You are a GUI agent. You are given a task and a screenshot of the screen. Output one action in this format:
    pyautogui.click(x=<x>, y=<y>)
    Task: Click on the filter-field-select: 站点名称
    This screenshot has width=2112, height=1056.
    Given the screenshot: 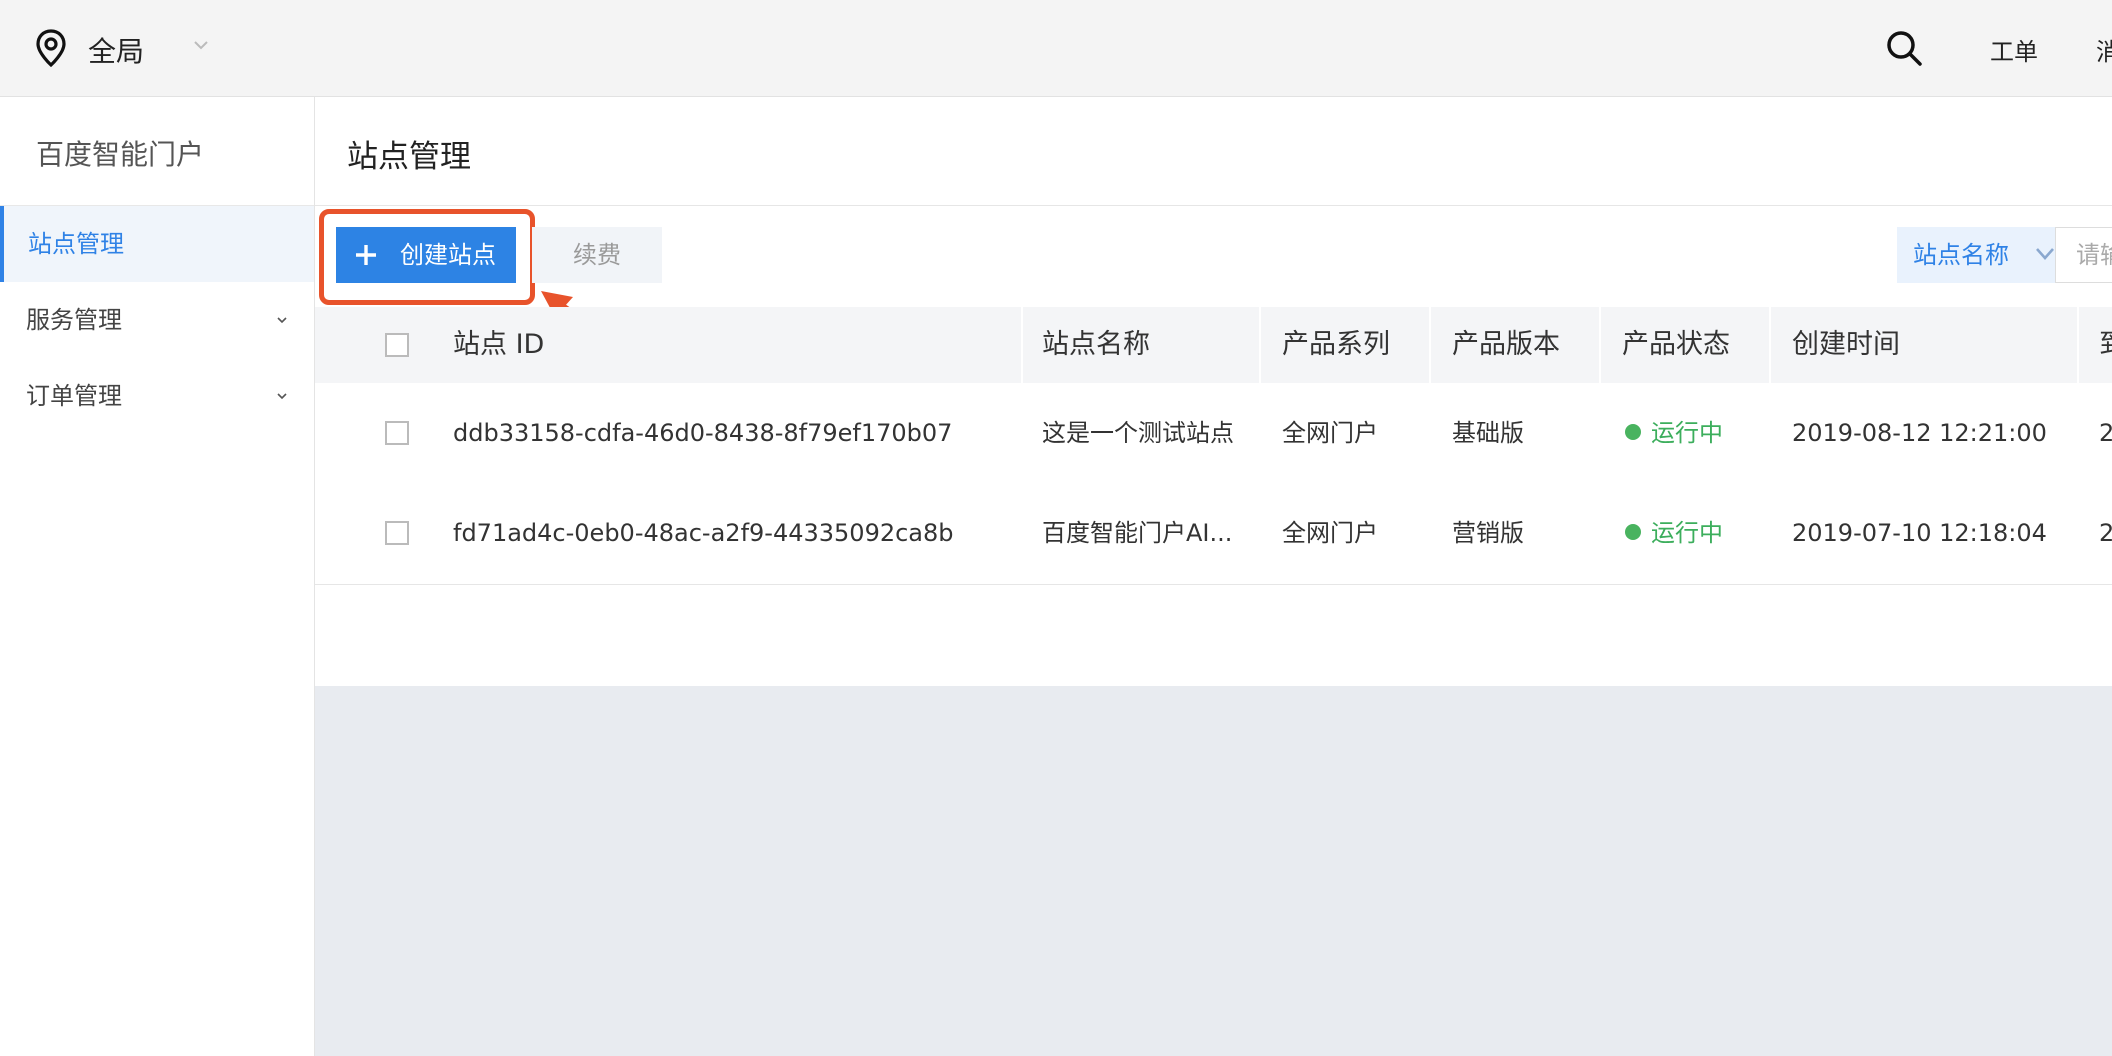 What is the action you would take?
    pyautogui.click(x=1983, y=255)
    